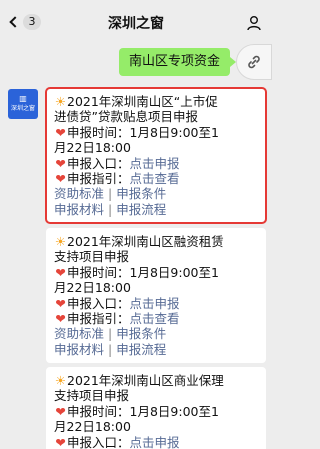 The image size is (320, 449). I want to click on message-title-line: ☀2021年深圳南山区商业保理, so click(156, 380).